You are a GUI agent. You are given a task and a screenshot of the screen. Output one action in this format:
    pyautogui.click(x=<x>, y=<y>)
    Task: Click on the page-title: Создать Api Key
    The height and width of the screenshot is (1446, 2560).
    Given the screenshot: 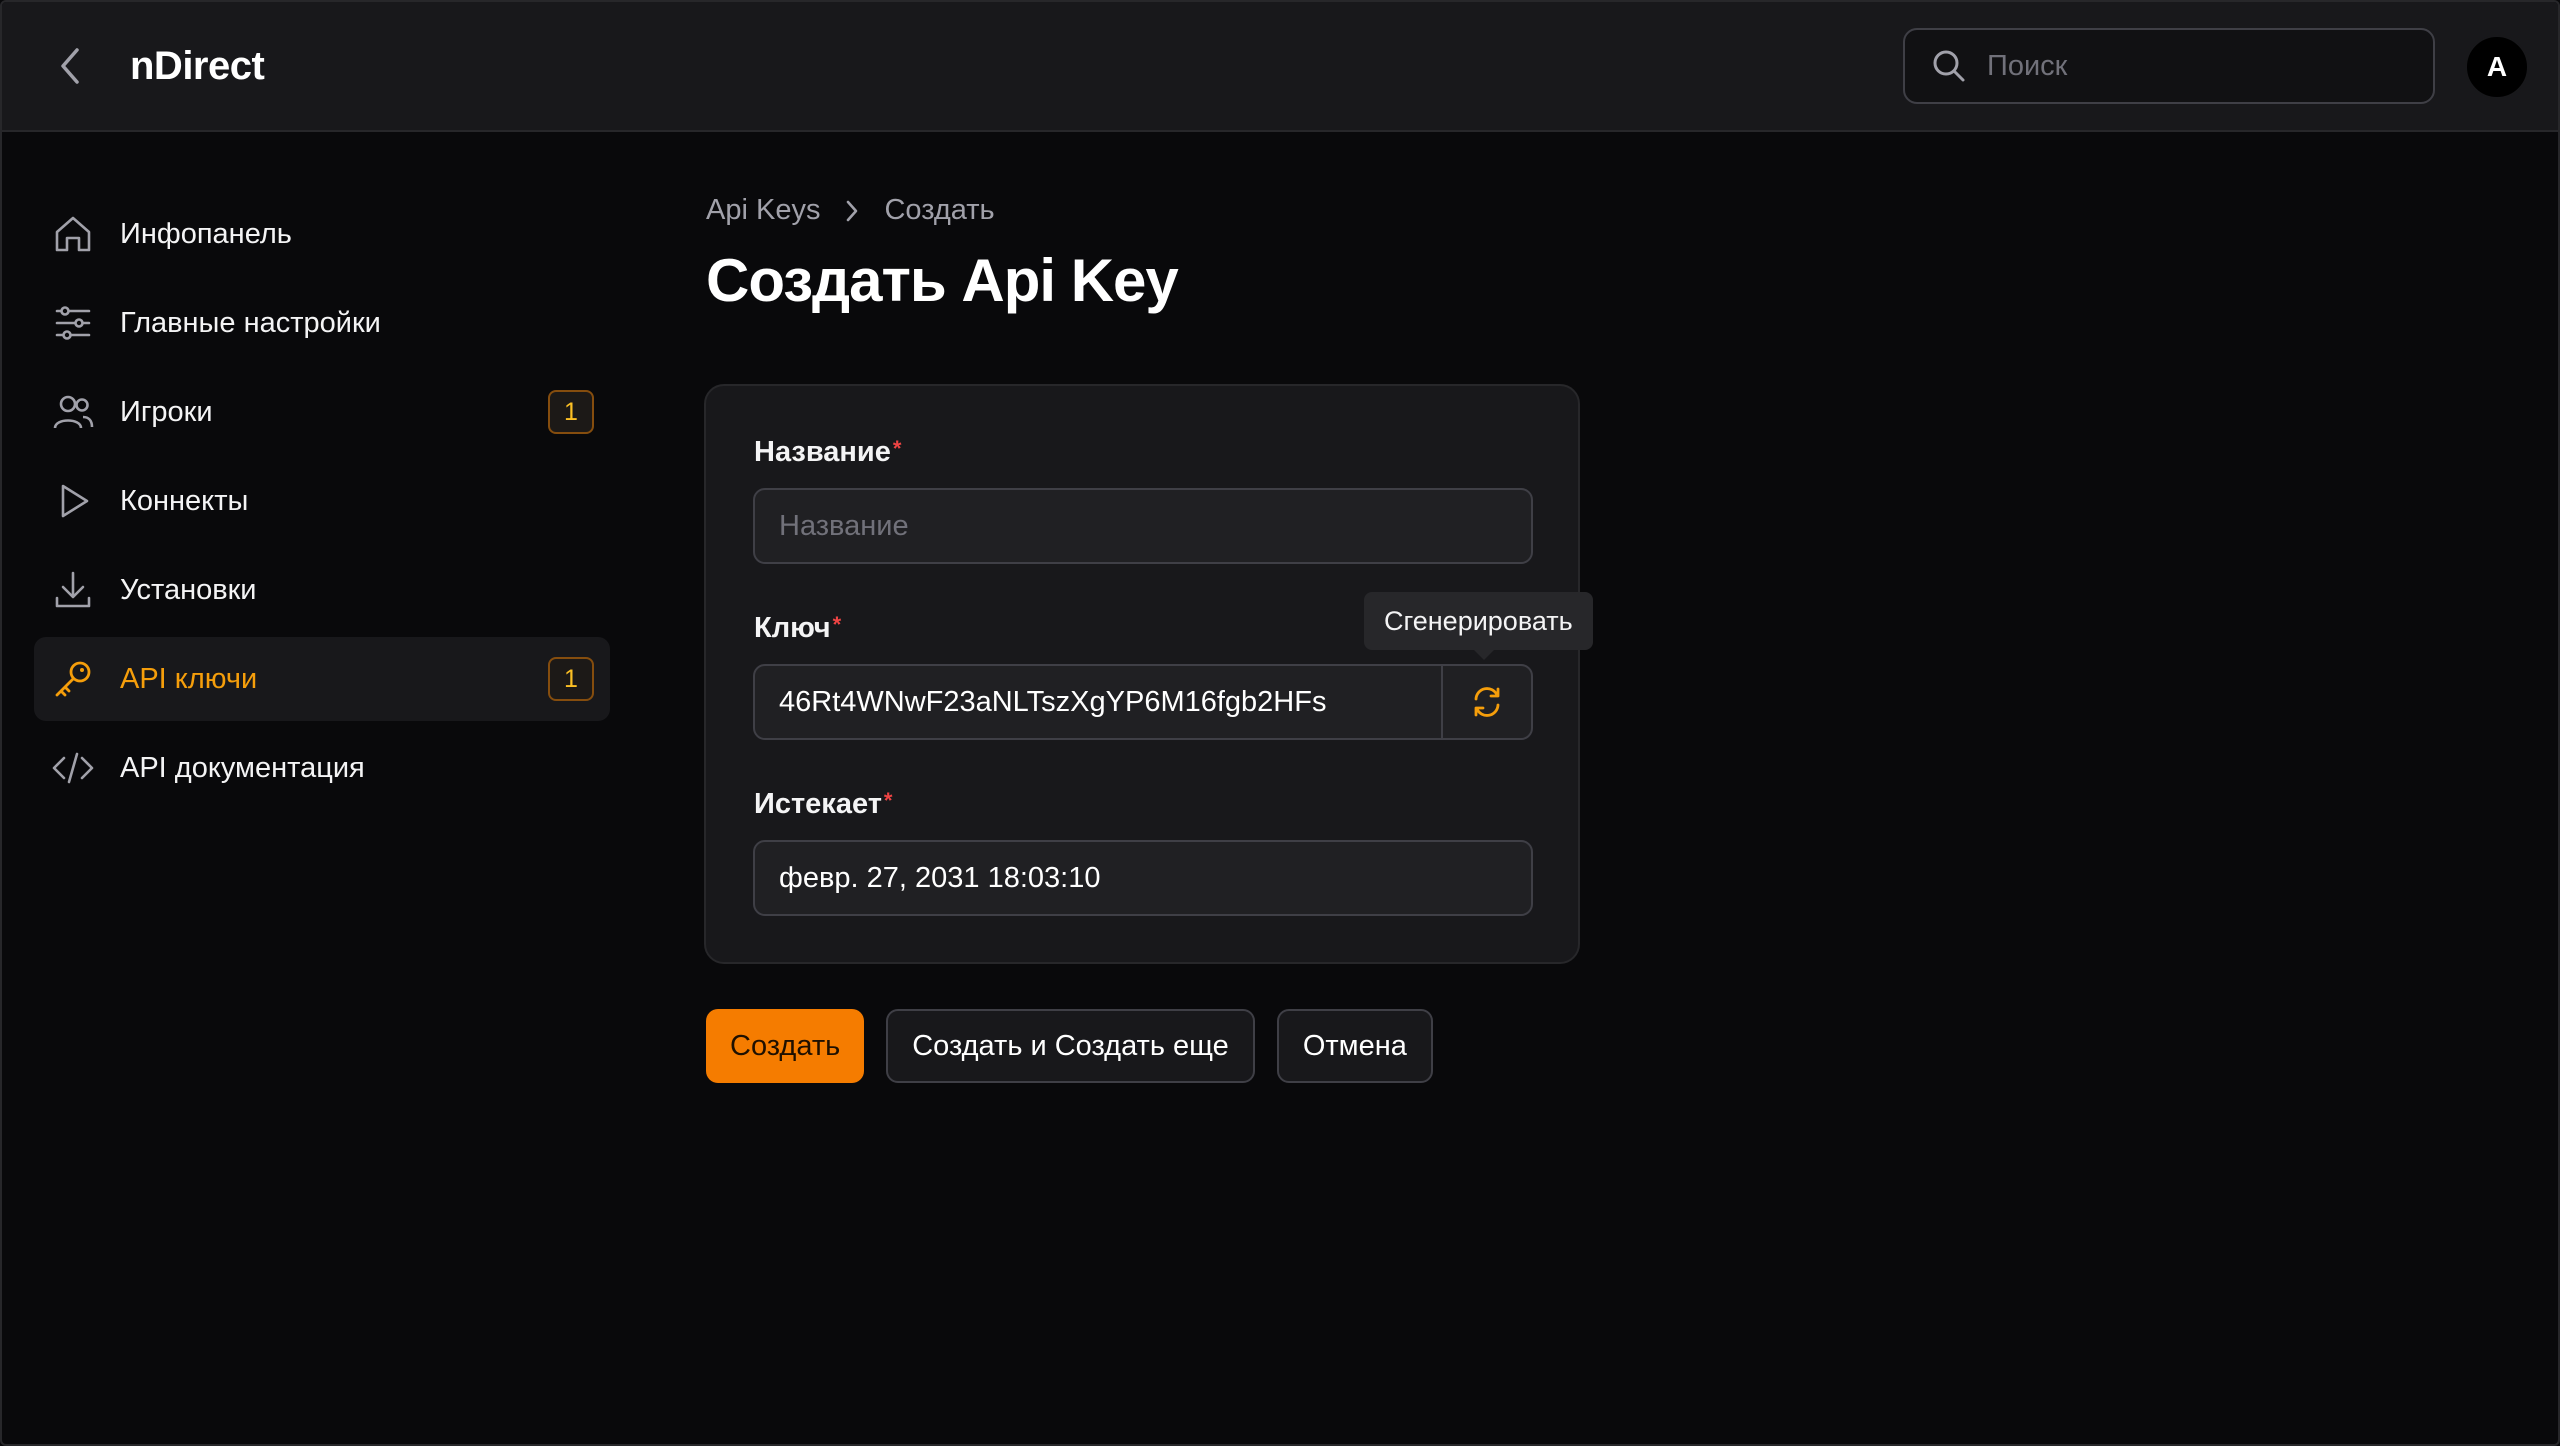 What is the action you would take?
    pyautogui.click(x=942, y=280)
    